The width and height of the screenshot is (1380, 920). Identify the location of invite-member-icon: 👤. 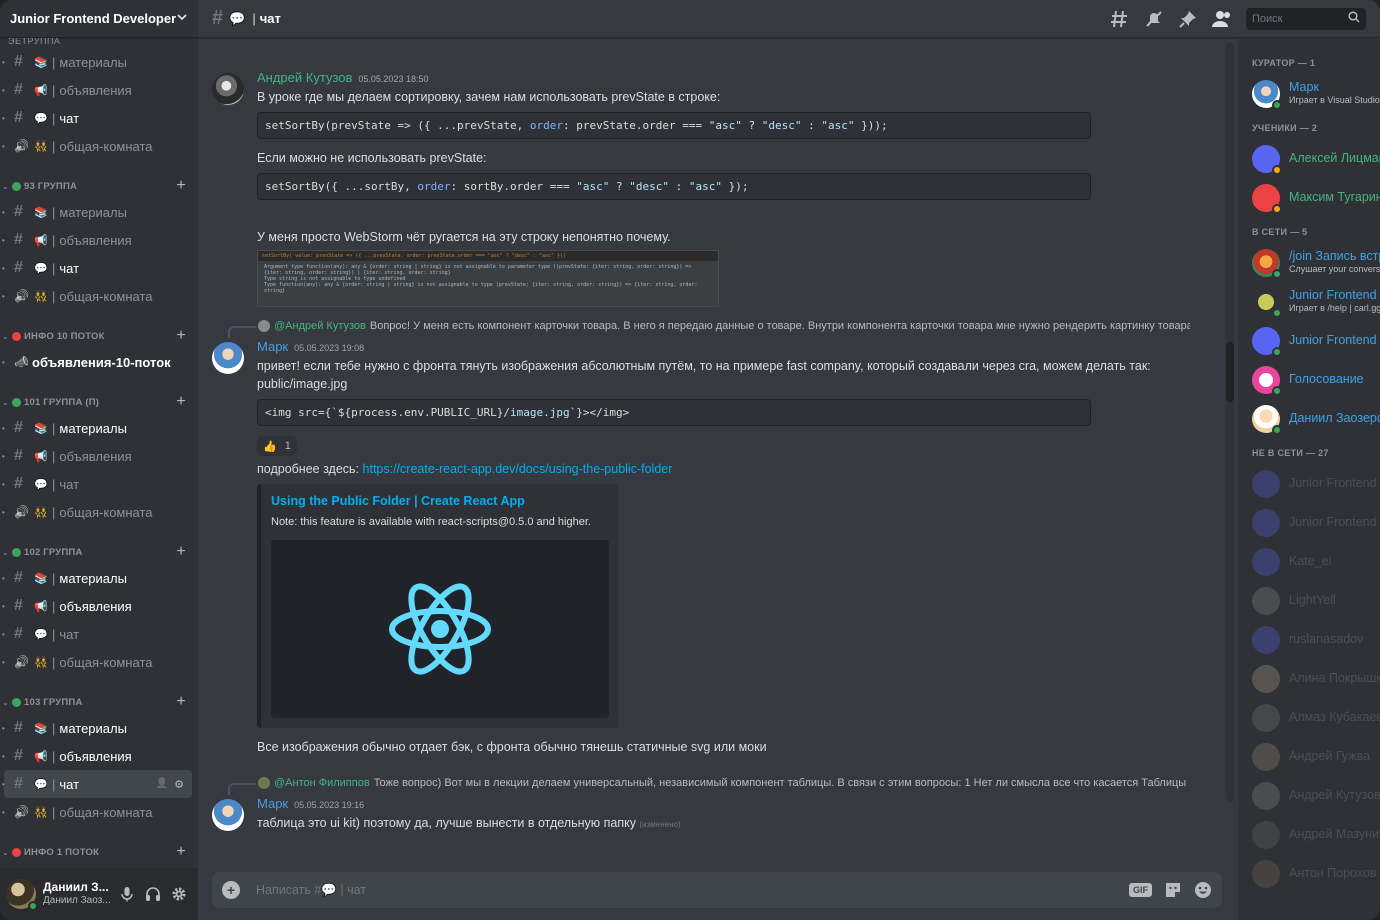
(162, 784).